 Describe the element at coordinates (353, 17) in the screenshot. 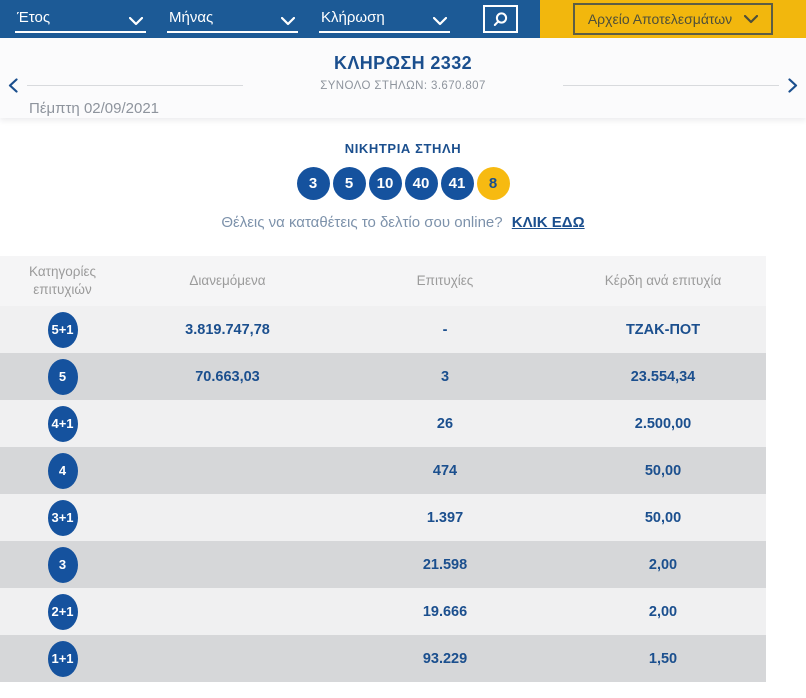

I see `draw-dropdown-label: Κλήρωση` at that location.